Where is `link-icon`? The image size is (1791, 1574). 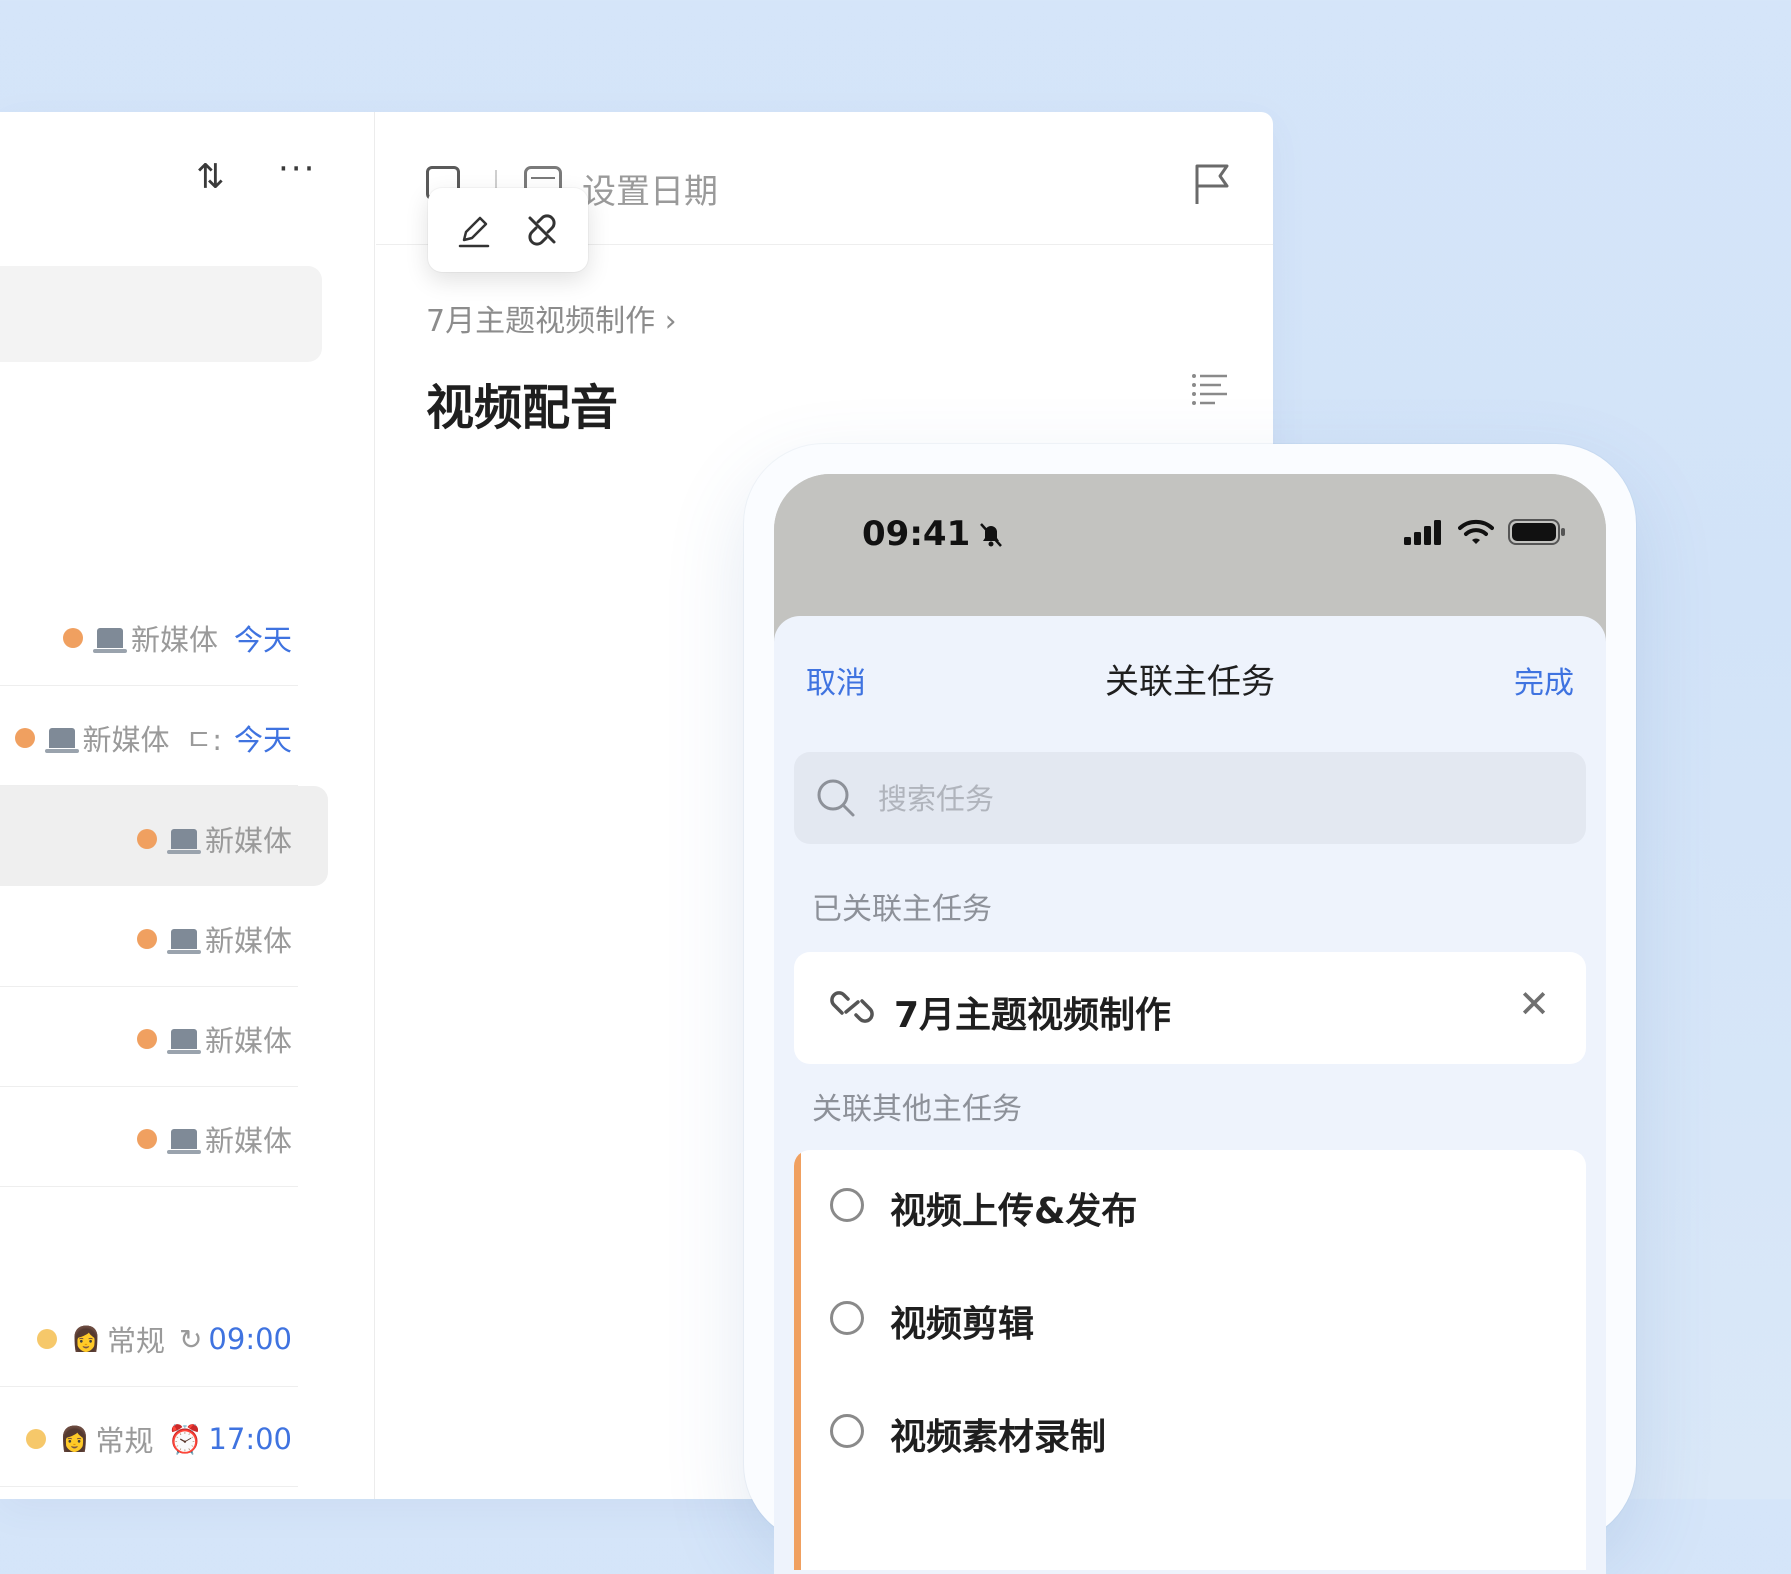
link-icon is located at coordinates (852, 1007).